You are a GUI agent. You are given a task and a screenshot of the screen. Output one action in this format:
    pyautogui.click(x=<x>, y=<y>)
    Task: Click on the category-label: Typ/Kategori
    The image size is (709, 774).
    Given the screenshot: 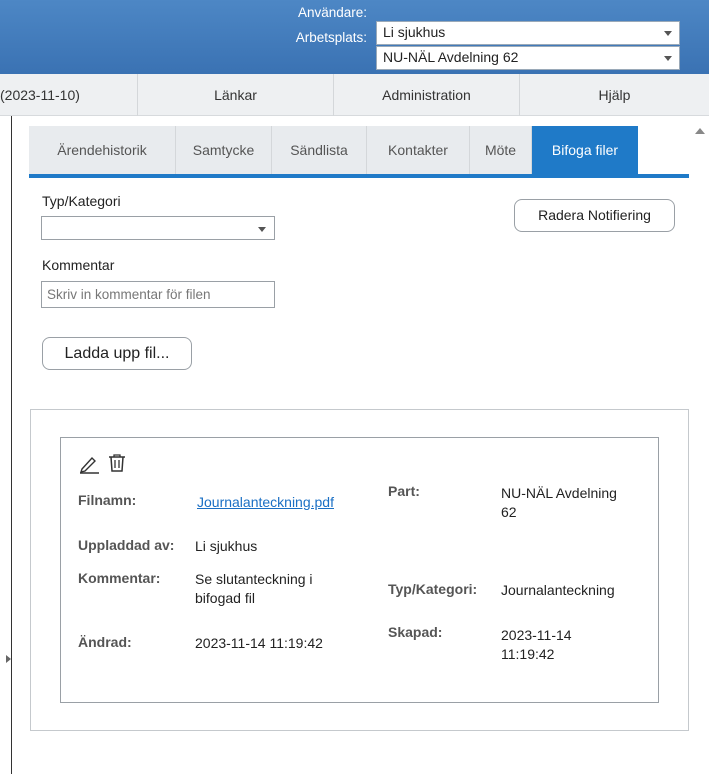 What is the action you would take?
    pyautogui.click(x=81, y=201)
    